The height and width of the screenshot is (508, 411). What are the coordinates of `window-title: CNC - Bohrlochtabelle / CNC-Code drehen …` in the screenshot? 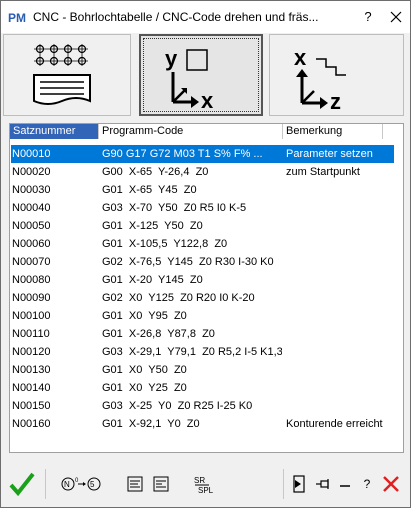 It's located at (176, 17).